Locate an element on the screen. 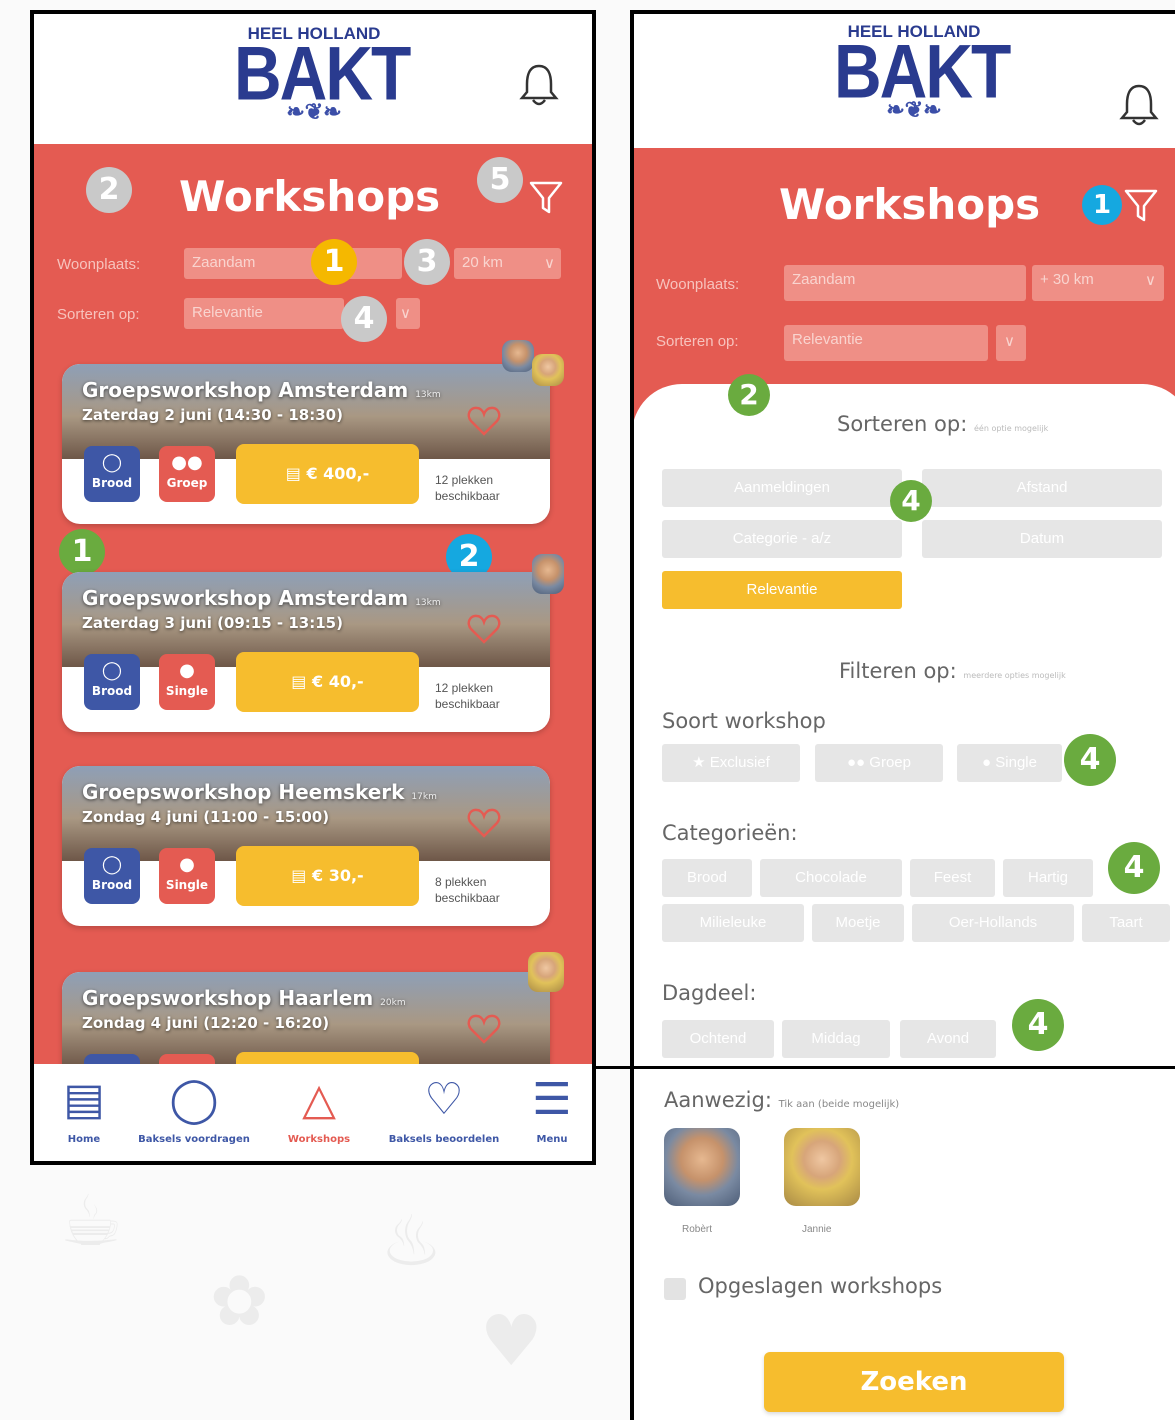 The width and height of the screenshot is (1175, 1420). workshop-title-text: Groepsworkshop Heemskerk is located at coordinates (243, 792).